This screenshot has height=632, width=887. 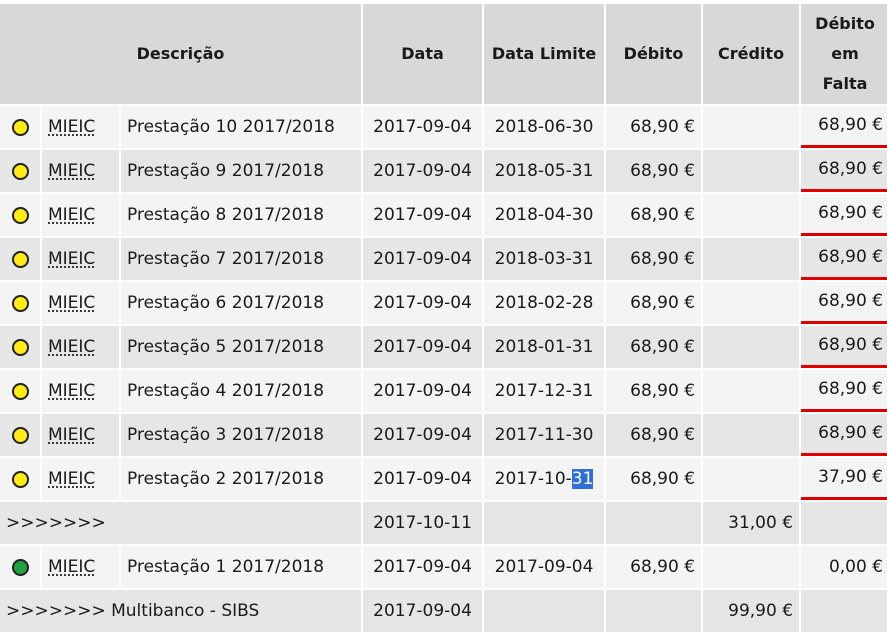 I want to click on due-date-cell: 2018-02-28, so click(x=544, y=302).